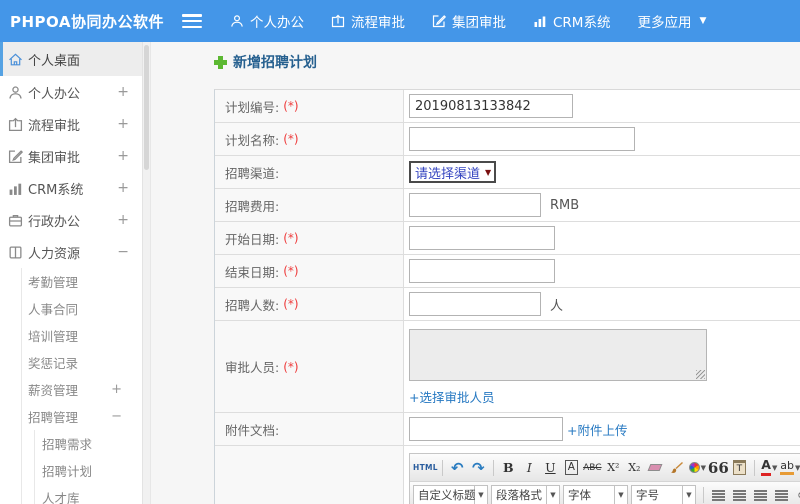 The image size is (800, 504). Describe the element at coordinates (457, 467) in the screenshot. I see `undo-icon: ↶` at that location.